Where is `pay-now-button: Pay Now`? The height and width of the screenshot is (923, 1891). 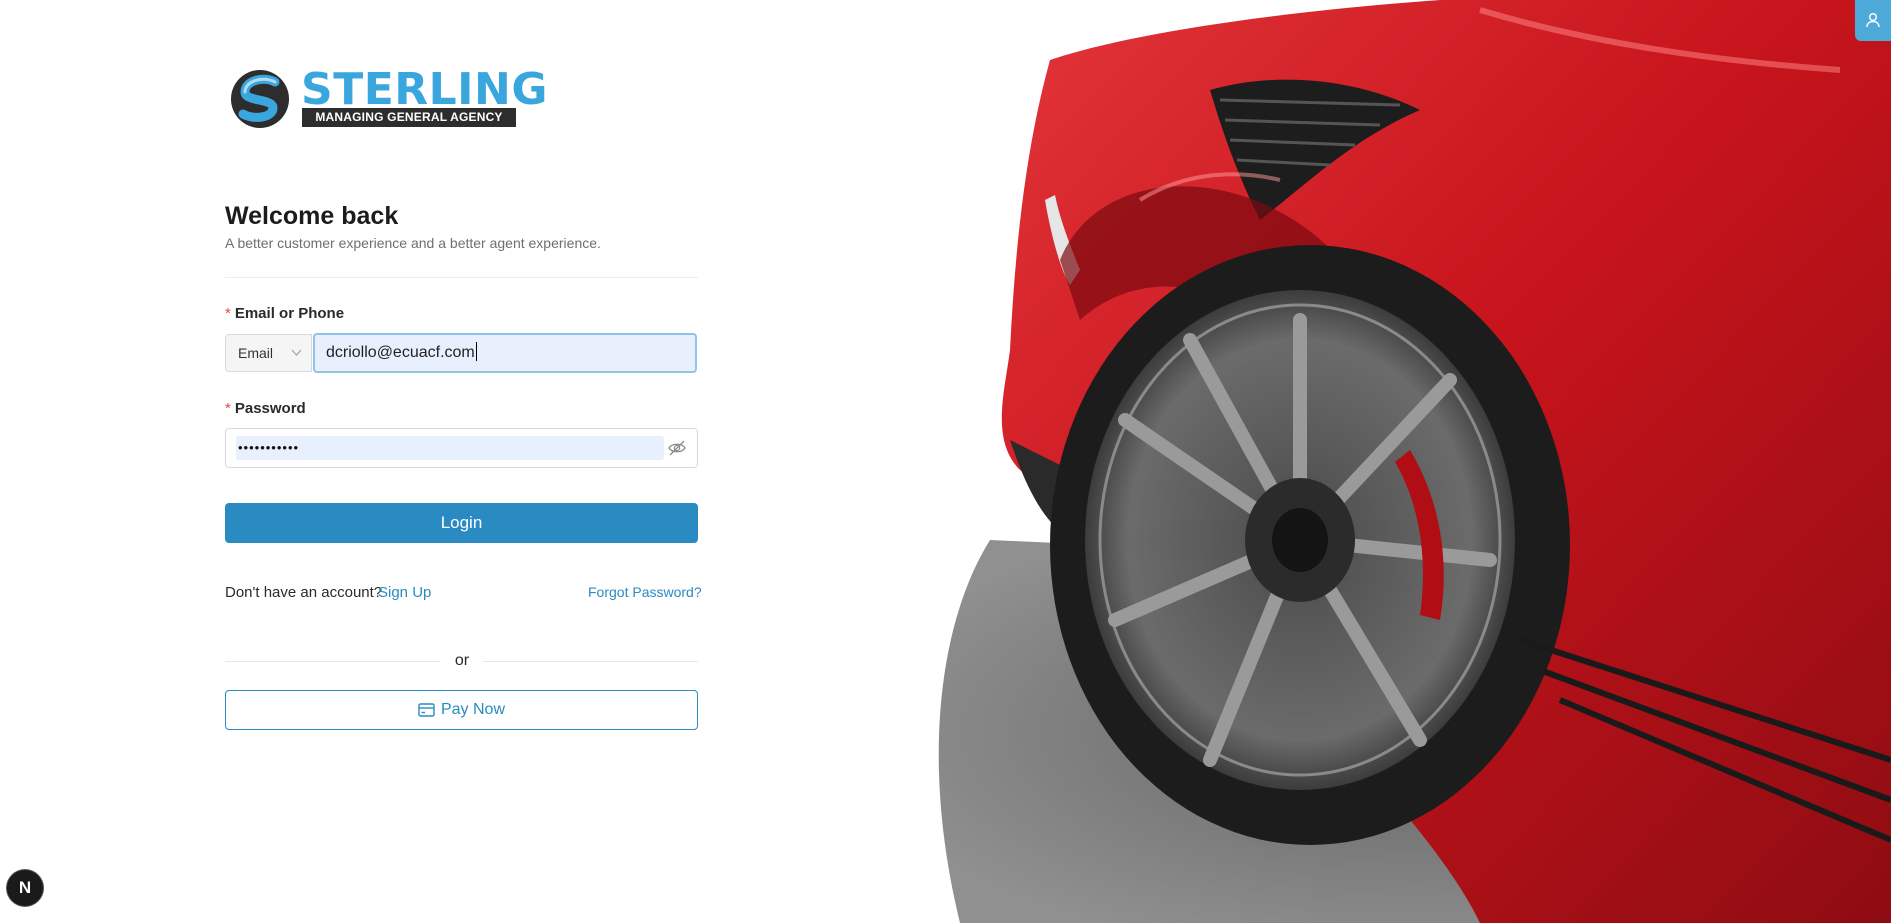
pay-now-button: Pay Now is located at coordinates (461, 710).